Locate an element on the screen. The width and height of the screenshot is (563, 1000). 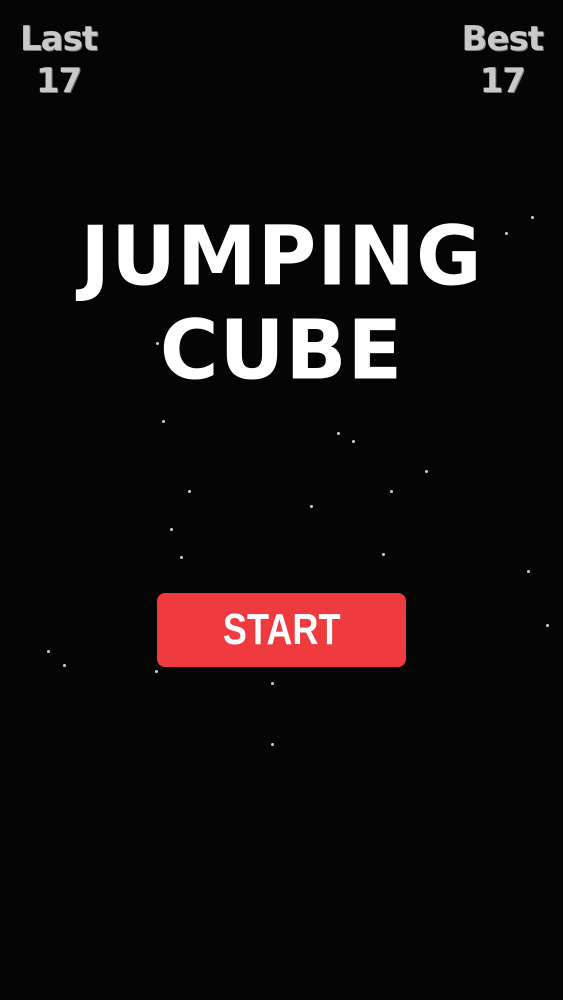
start-button-label: START is located at coordinates (281, 629).